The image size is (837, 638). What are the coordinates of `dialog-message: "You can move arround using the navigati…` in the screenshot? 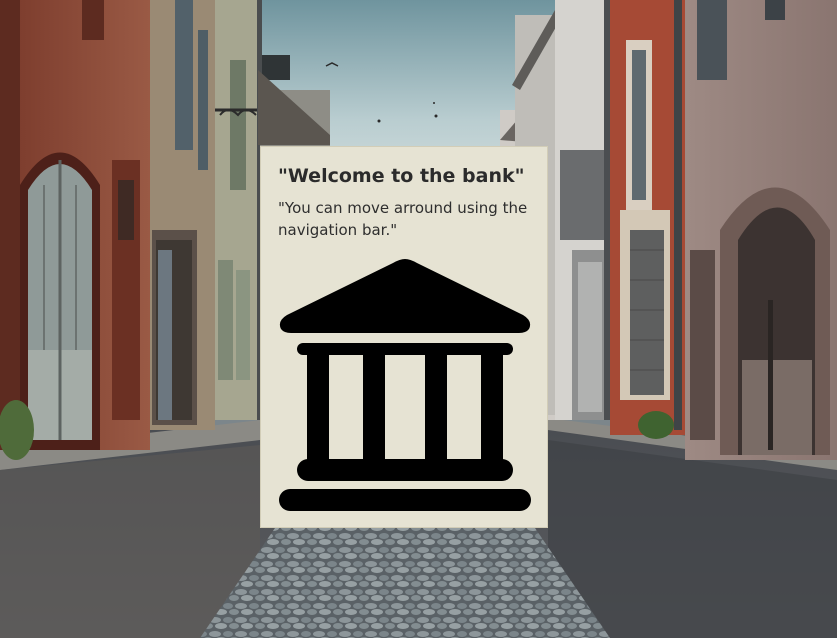 It's located at (403, 219).